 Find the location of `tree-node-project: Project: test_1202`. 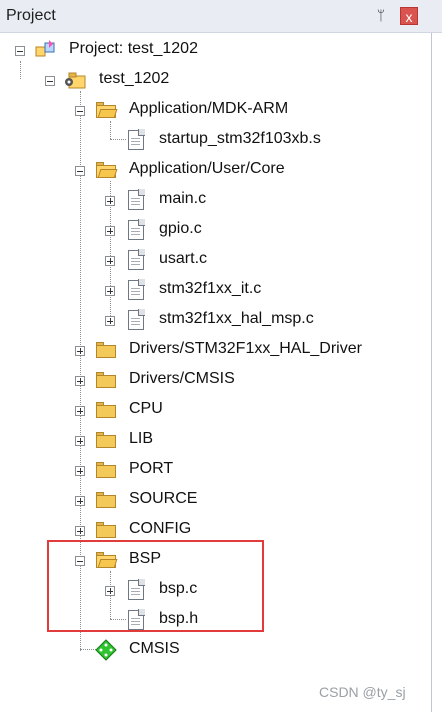

tree-node-project: Project: test_1202 is located at coordinates (212, 50).